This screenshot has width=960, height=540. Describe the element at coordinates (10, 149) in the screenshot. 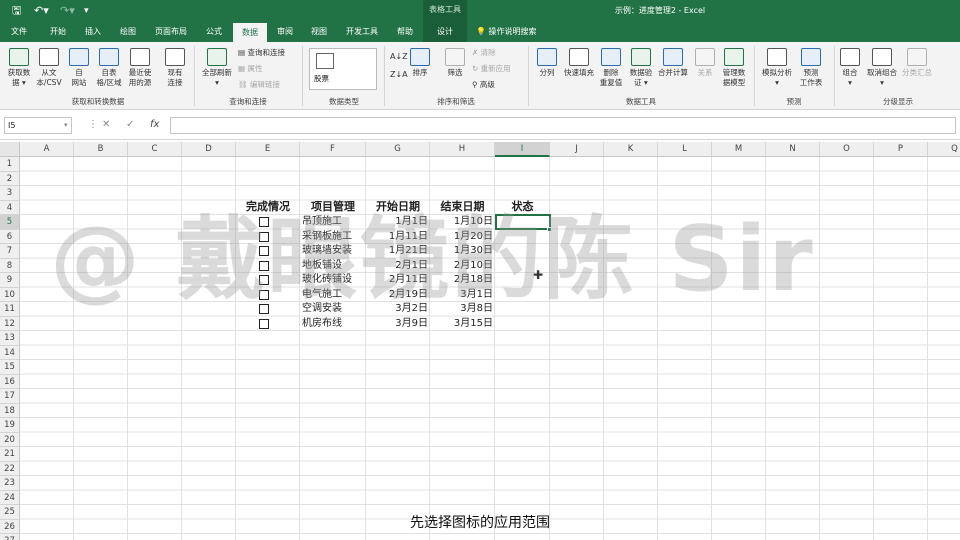

I see `select-all-corner` at that location.